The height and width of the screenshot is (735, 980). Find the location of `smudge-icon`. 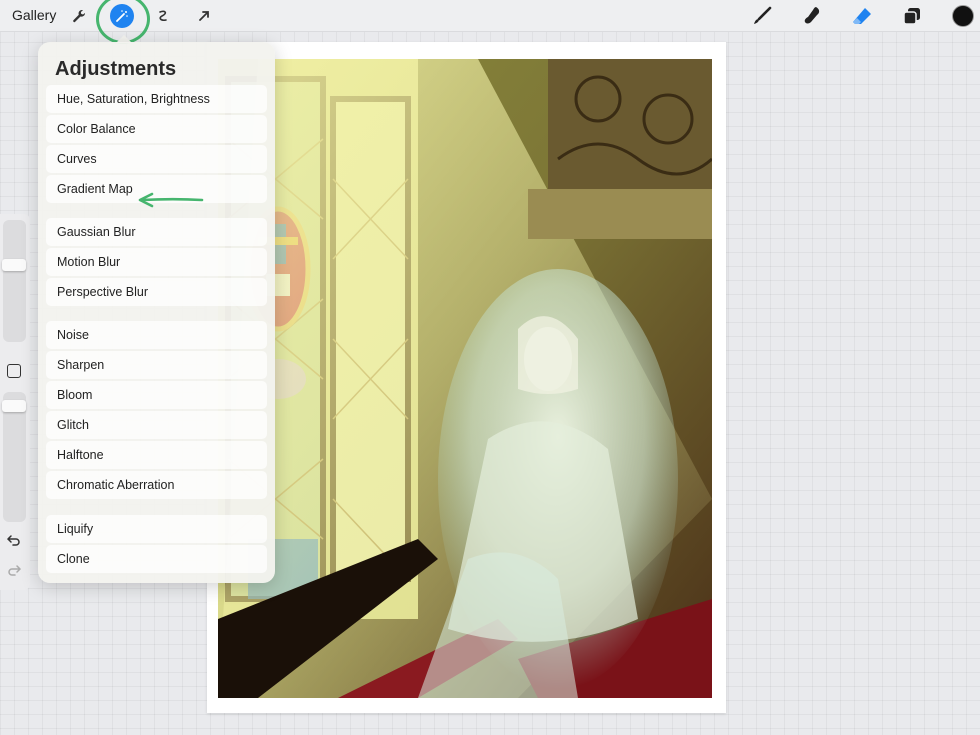

smudge-icon is located at coordinates (812, 16).